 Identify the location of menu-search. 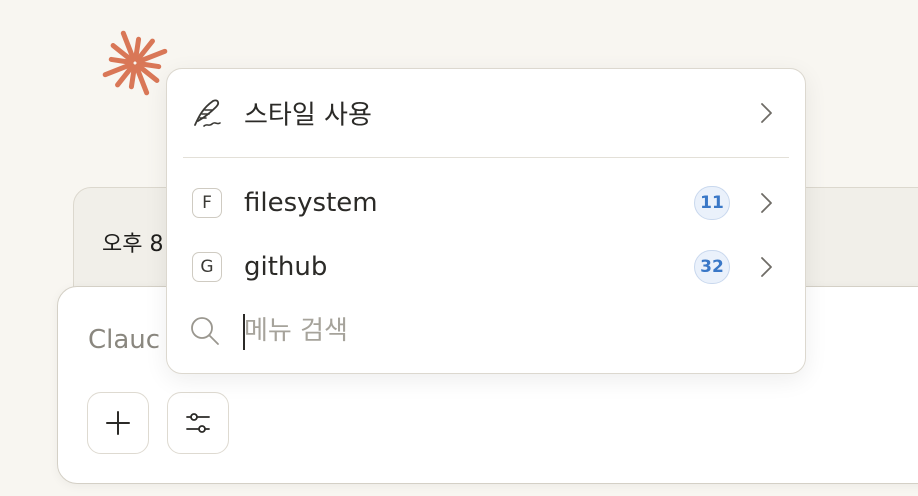
(486, 331).